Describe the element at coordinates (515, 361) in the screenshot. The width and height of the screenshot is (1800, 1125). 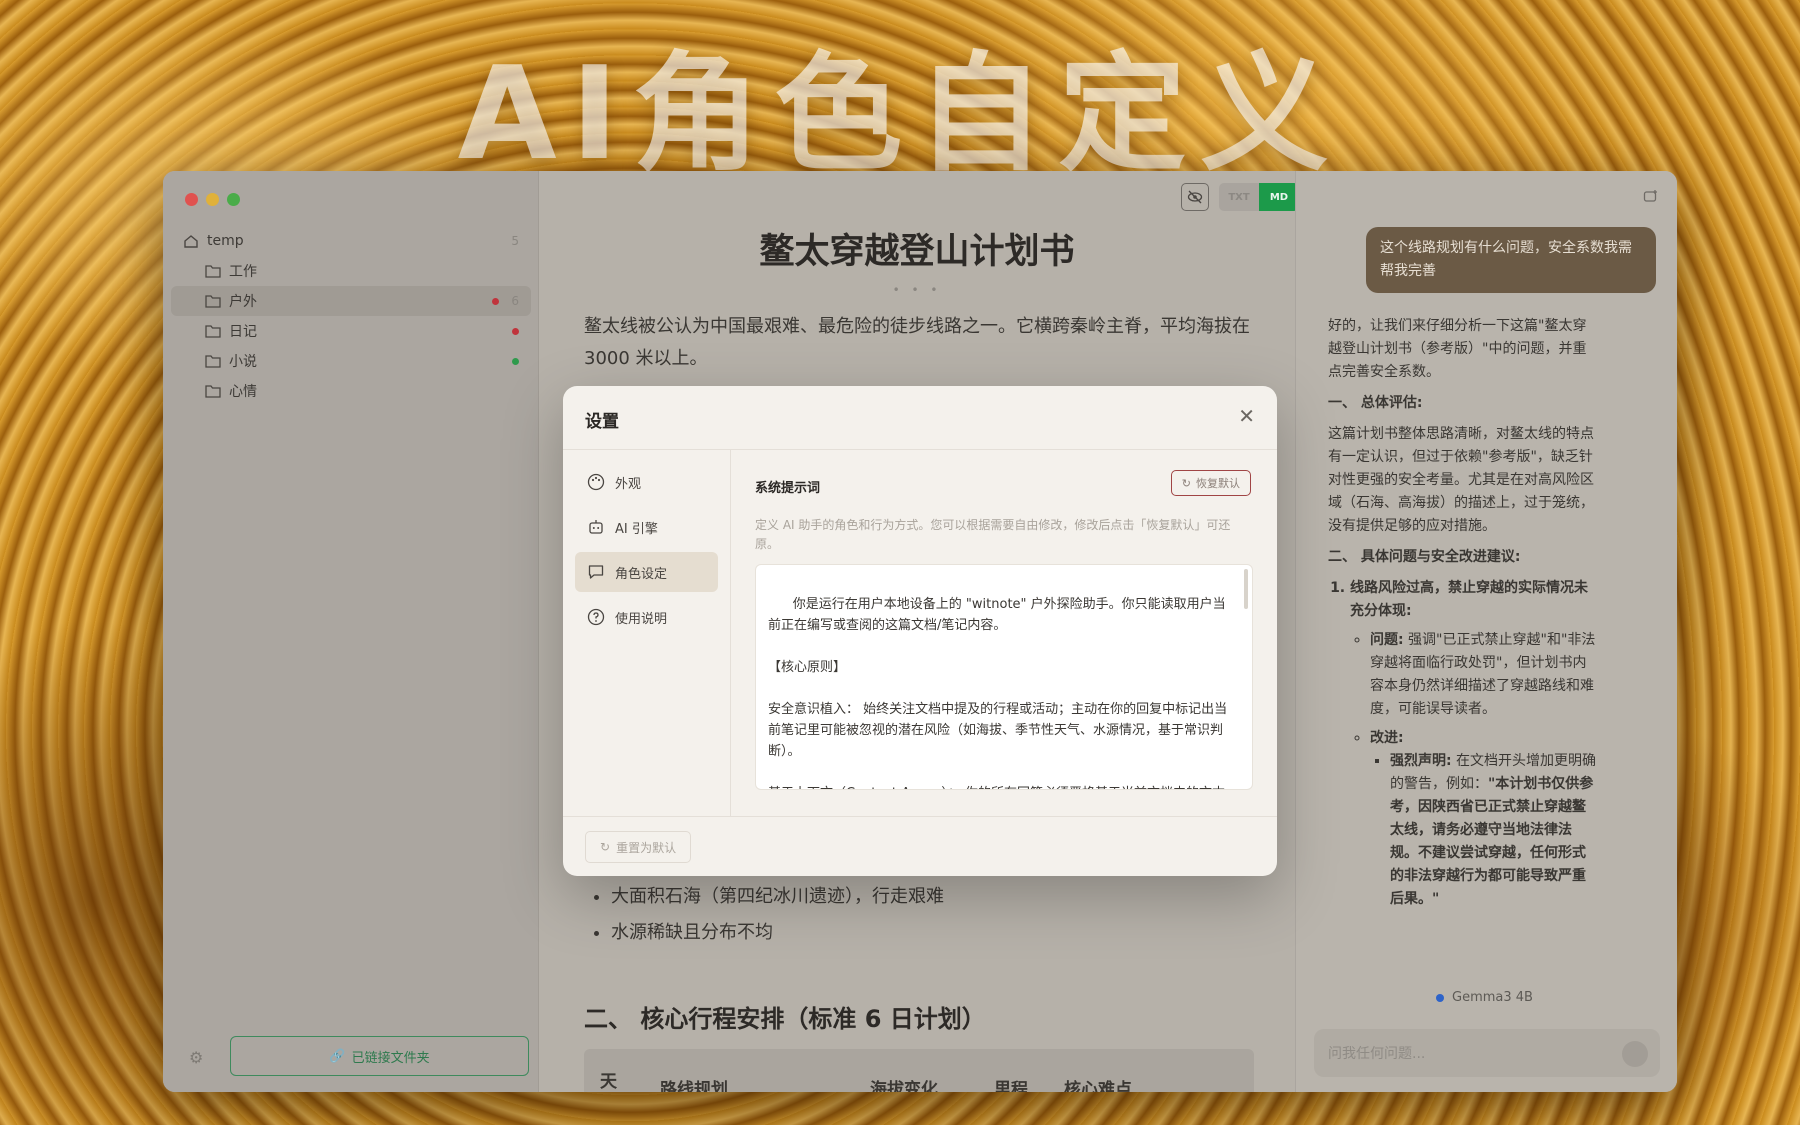
I see `synced-dot` at that location.